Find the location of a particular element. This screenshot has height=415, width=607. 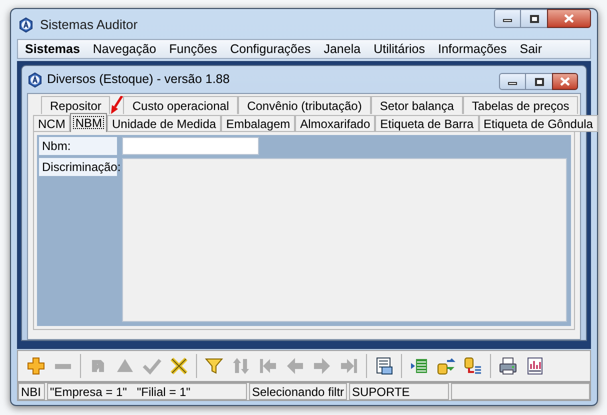

database-icon is located at coordinates (446, 366).